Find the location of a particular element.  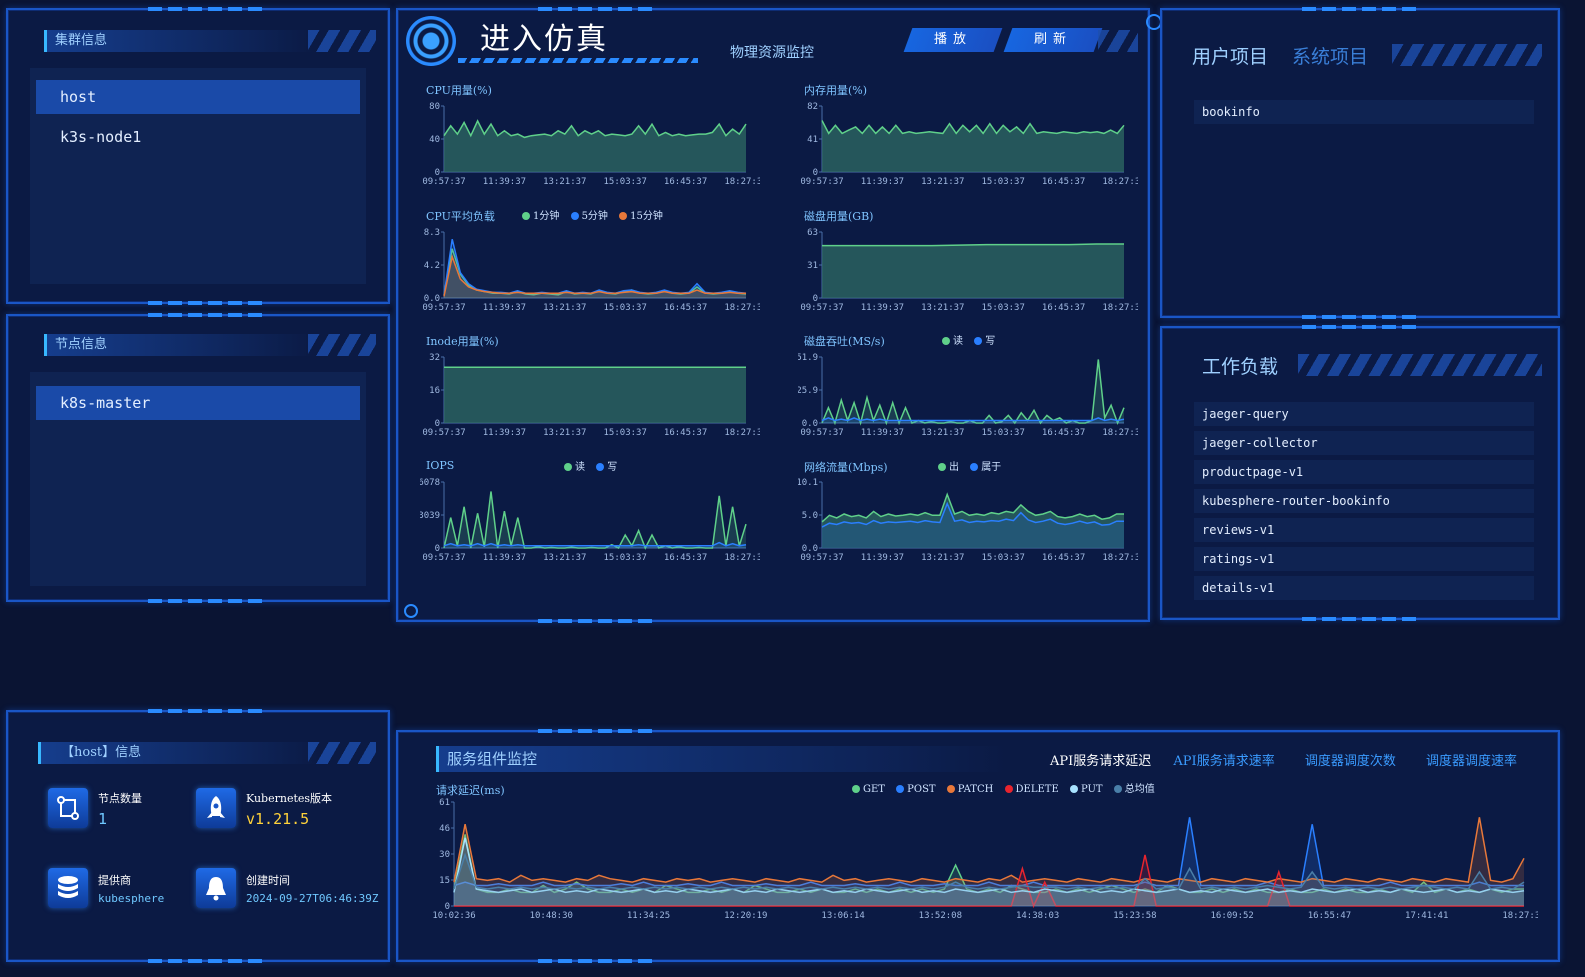

legend-network: 出 属于 is located at coordinates (965, 465).